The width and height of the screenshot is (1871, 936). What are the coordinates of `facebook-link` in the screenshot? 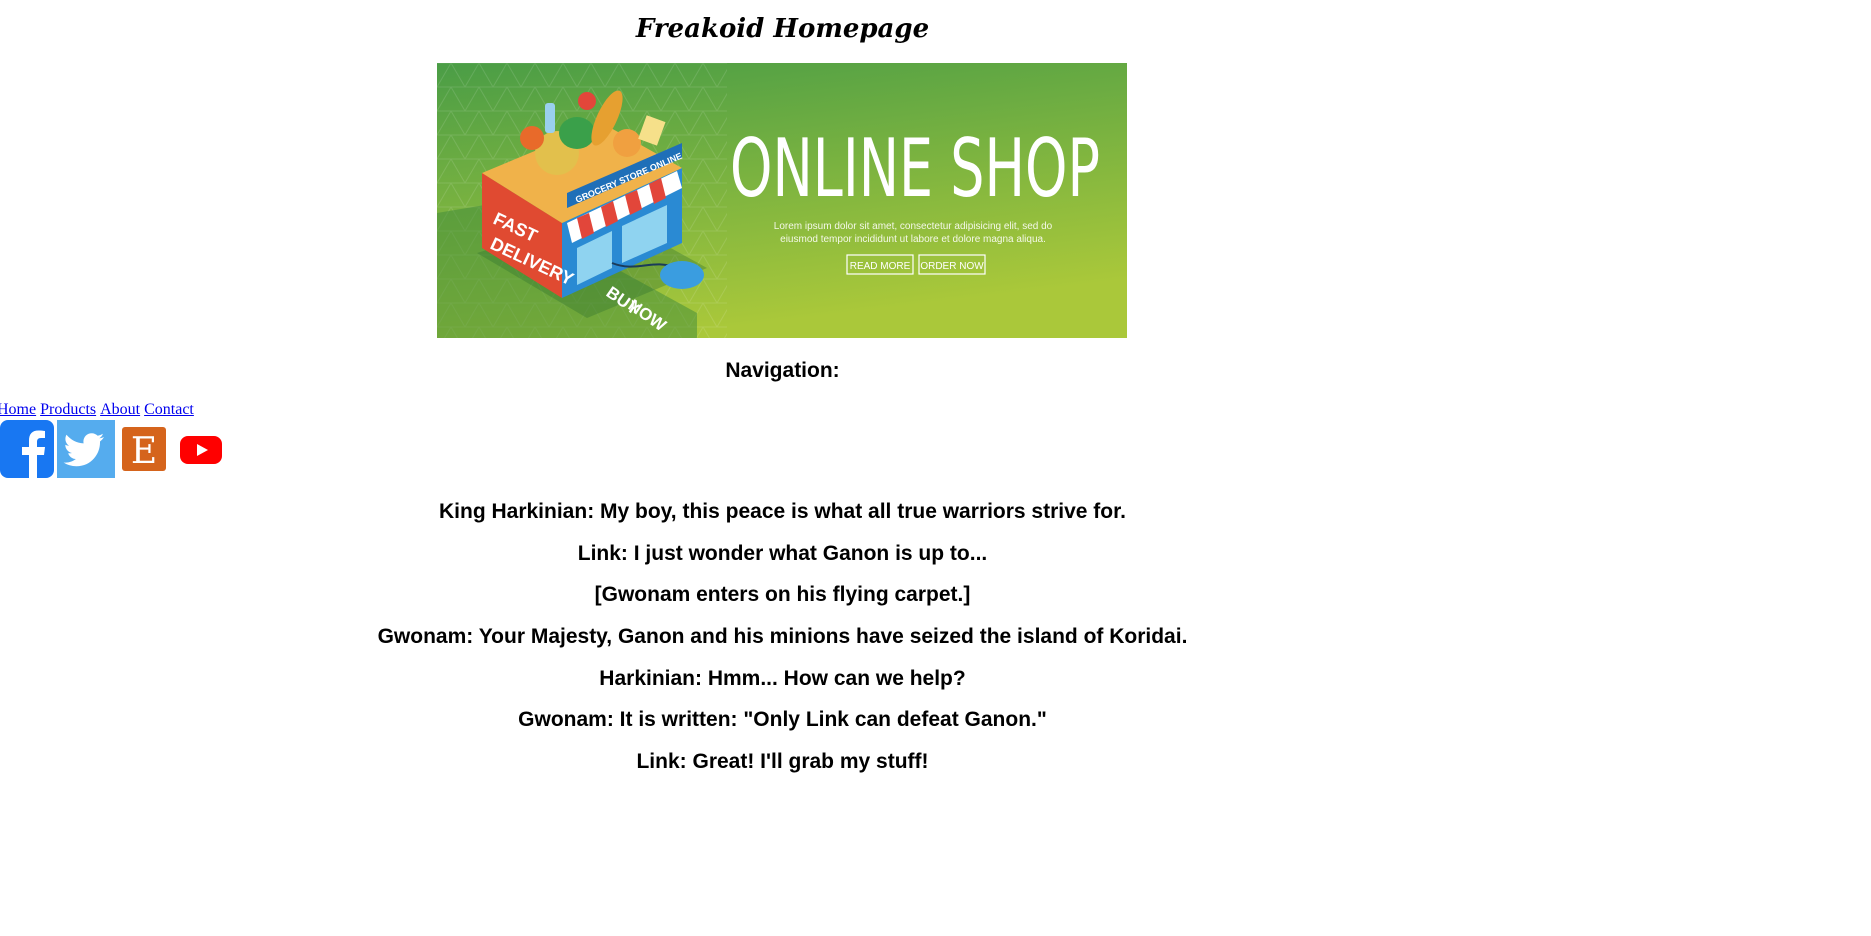 It's located at (27, 451).